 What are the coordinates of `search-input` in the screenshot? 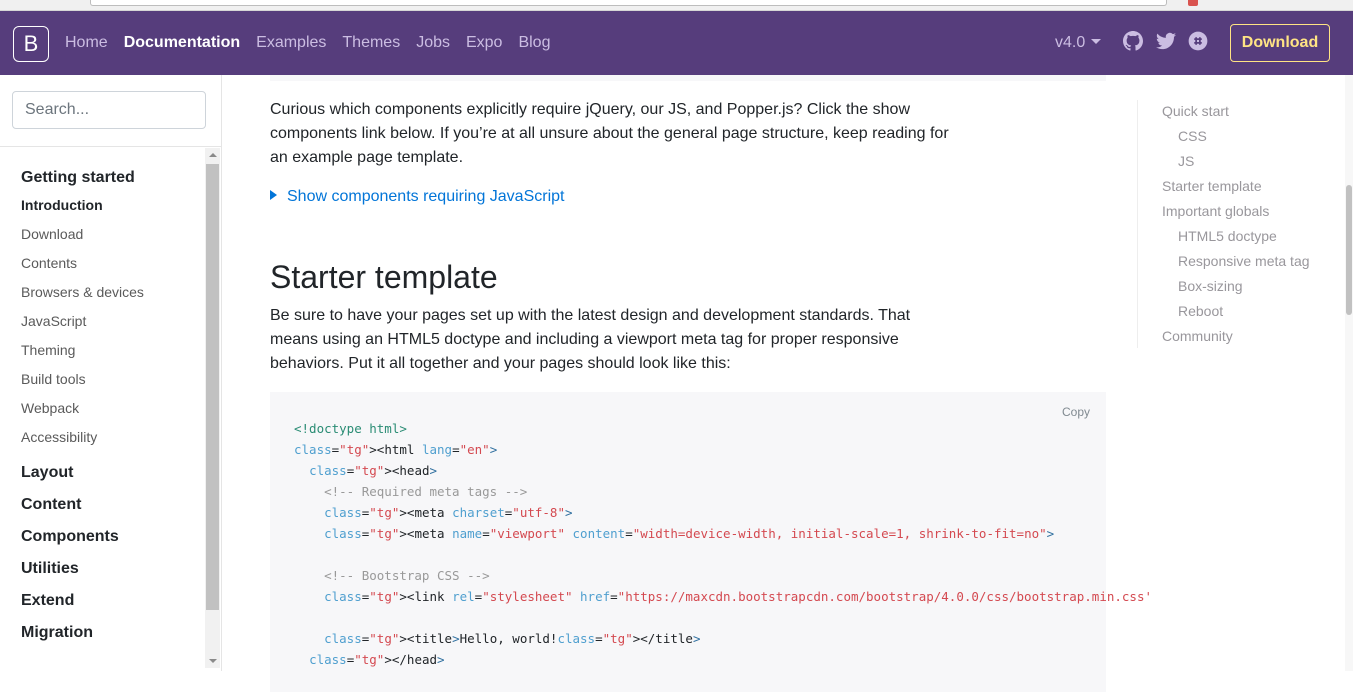 It's located at (109, 110).